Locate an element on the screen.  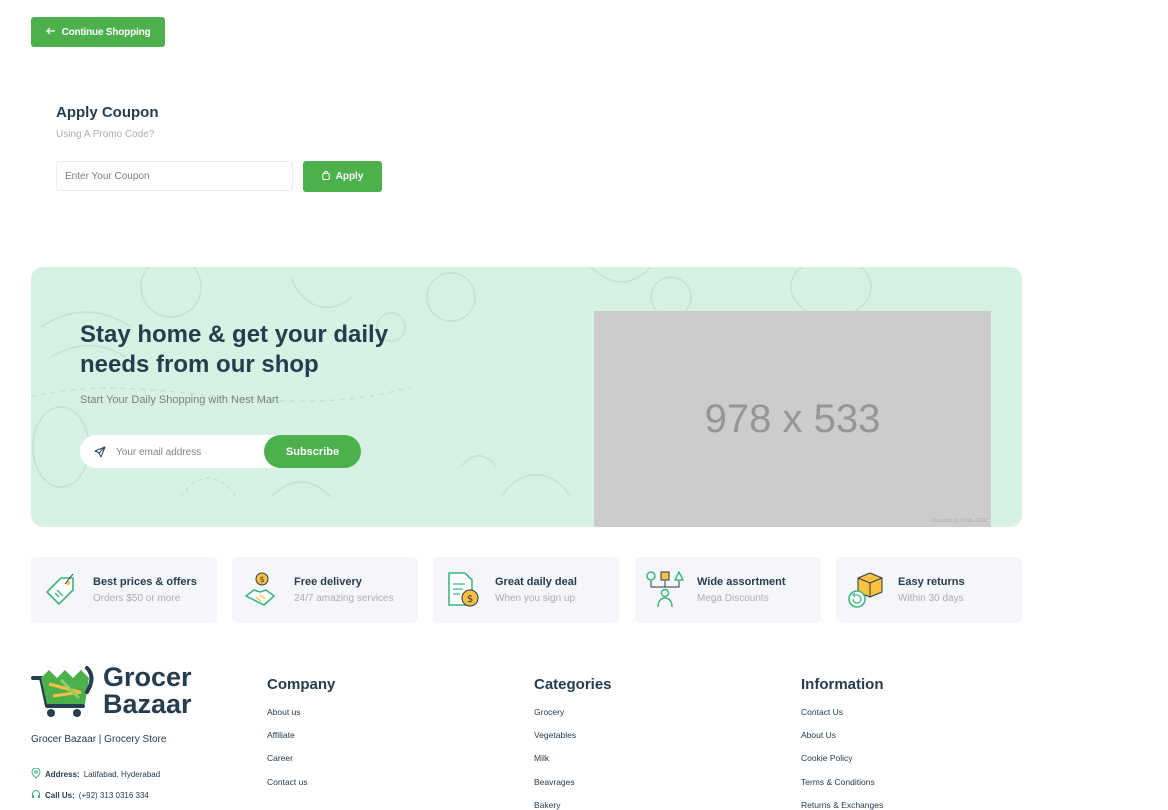
footer-tagline: Grocer Bazaar | Grocery Store is located at coordinates (99, 739).